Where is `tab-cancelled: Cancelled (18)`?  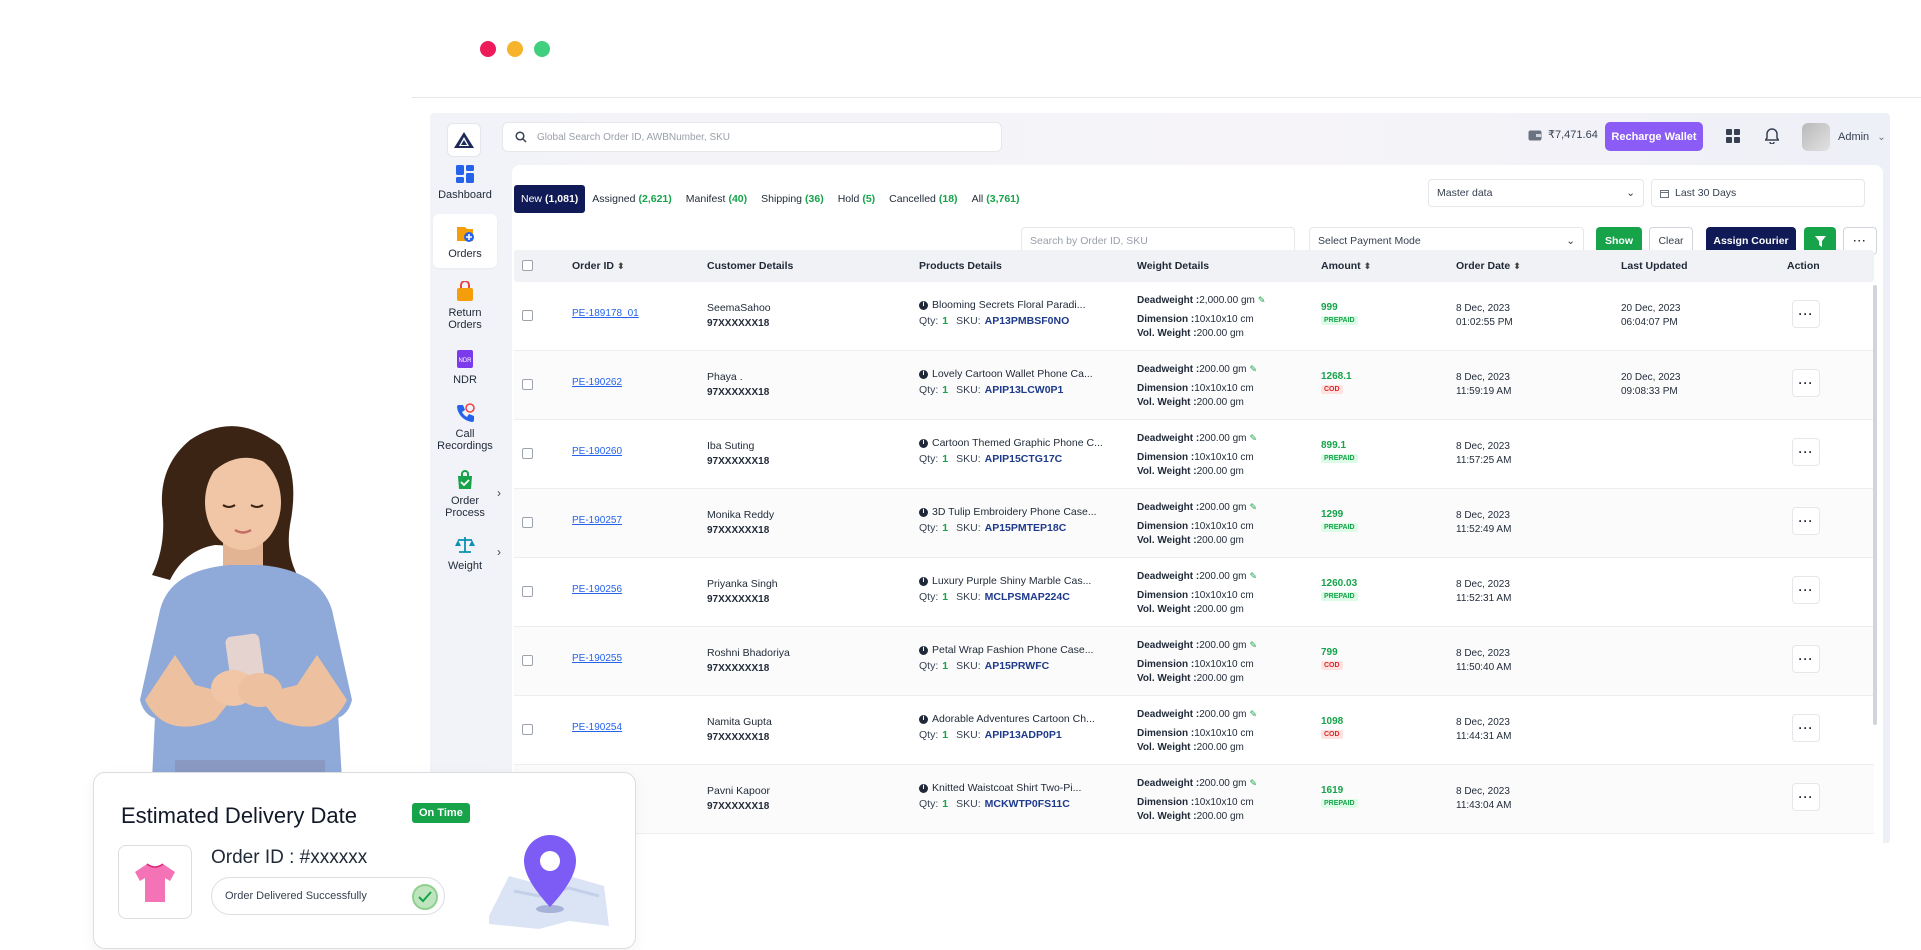 tab-cancelled: Cancelled (18) is located at coordinates (923, 199).